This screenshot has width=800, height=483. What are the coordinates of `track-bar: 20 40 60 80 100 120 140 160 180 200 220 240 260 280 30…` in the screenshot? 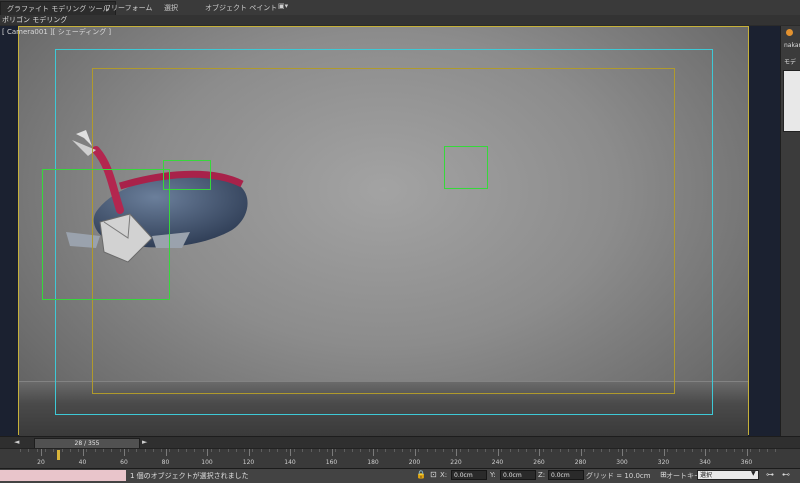 It's located at (400, 458).